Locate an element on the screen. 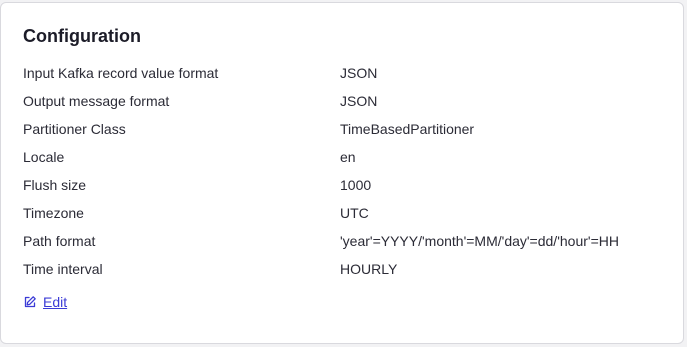 The height and width of the screenshot is (347, 687). config-value: en is located at coordinates (348, 157).